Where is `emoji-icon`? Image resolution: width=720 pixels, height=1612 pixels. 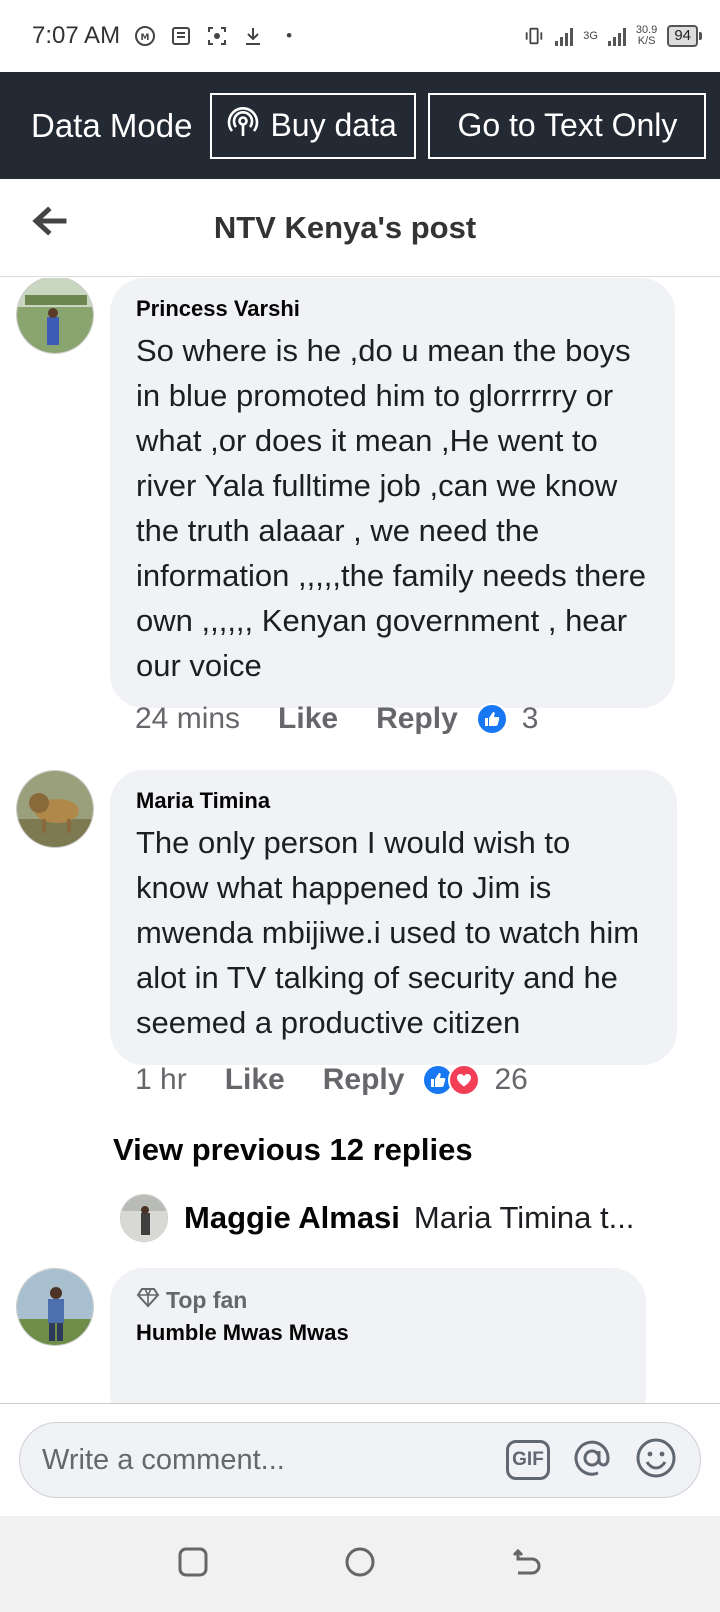
emoji-icon is located at coordinates (656, 1460).